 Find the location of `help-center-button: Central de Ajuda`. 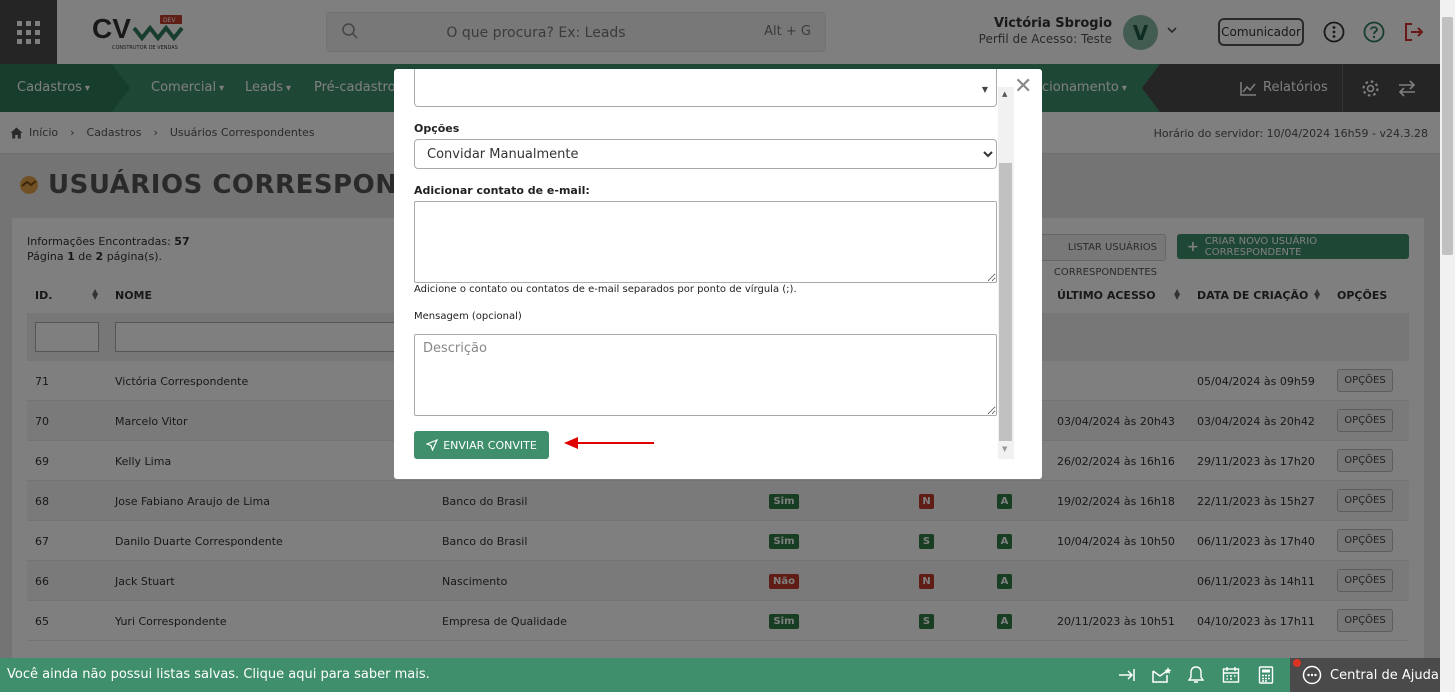

help-center-button: Central de Ajuda is located at coordinates (1365, 675).